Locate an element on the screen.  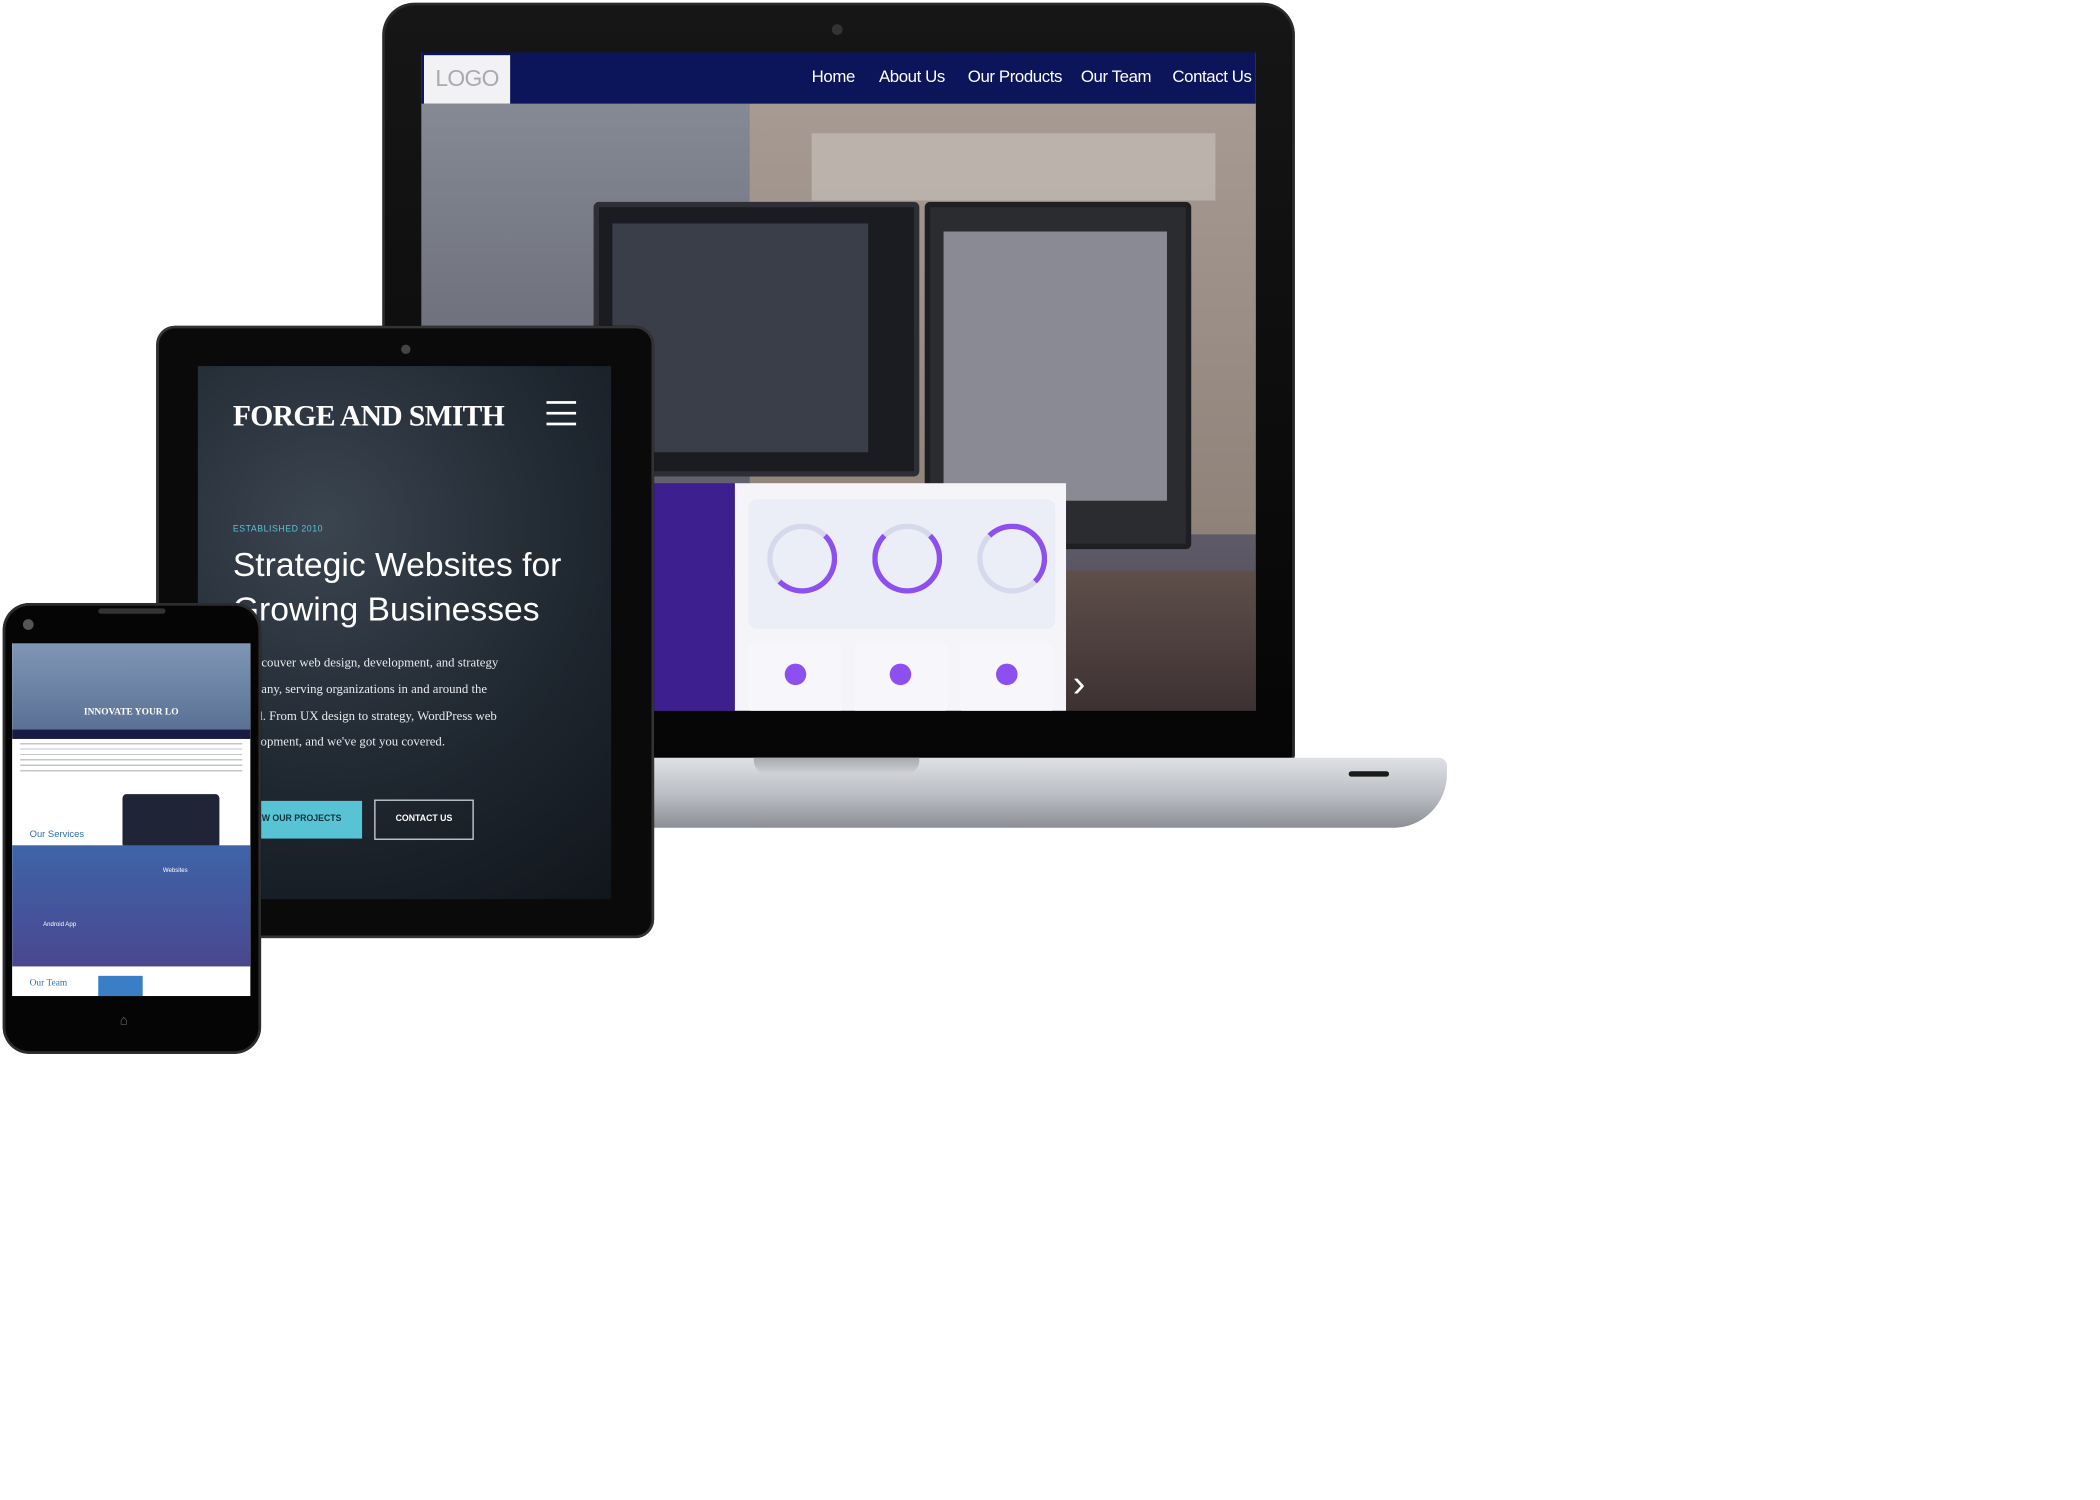
nav-item-about-us: About Us is located at coordinates (912, 76).